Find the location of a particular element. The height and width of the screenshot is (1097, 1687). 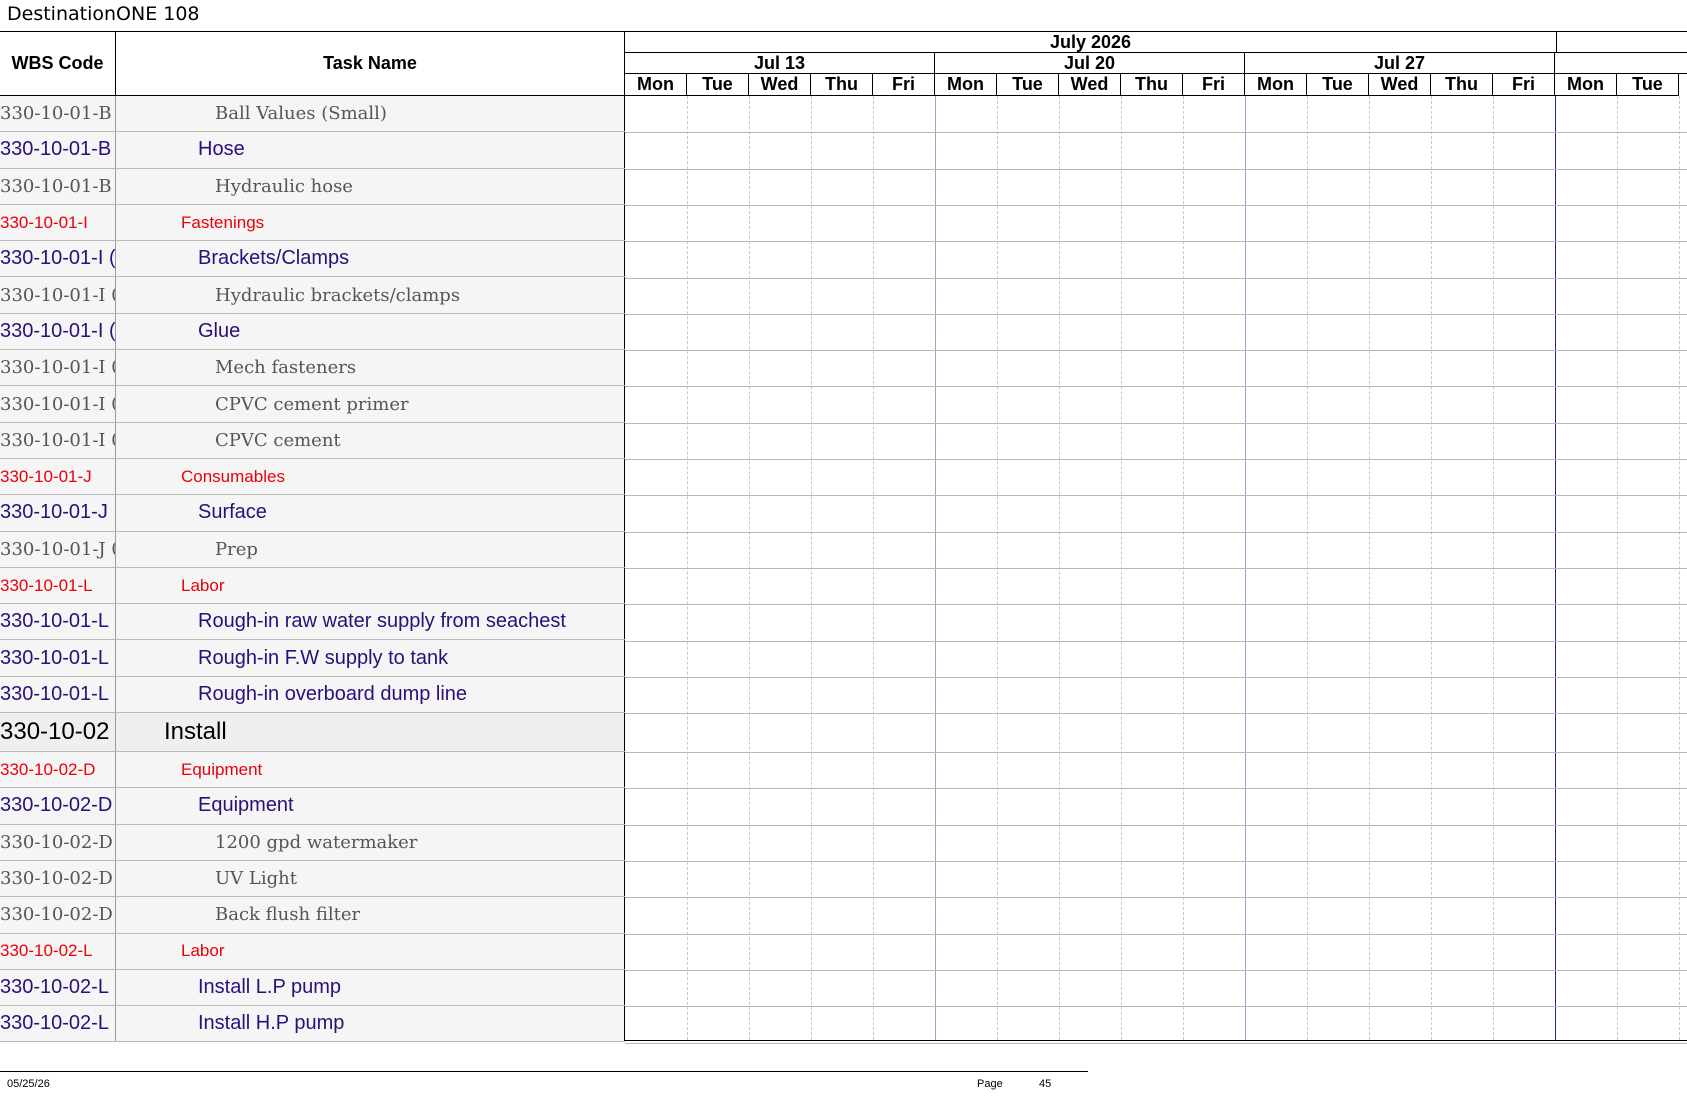

task-row: 330-10-01-I 02 CPVC cement primer is located at coordinates (312, 404).